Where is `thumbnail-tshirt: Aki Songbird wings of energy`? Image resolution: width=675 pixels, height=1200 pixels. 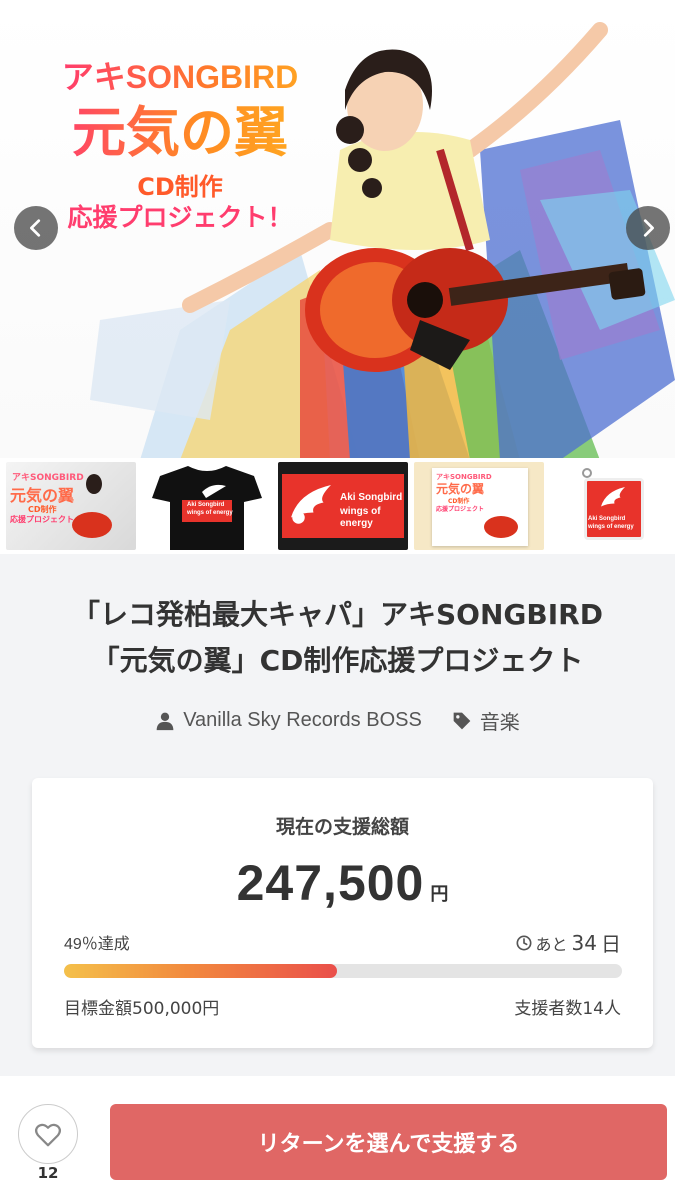
thumbnail-tshirt: Aki Songbird wings of energy is located at coordinates (207, 506).